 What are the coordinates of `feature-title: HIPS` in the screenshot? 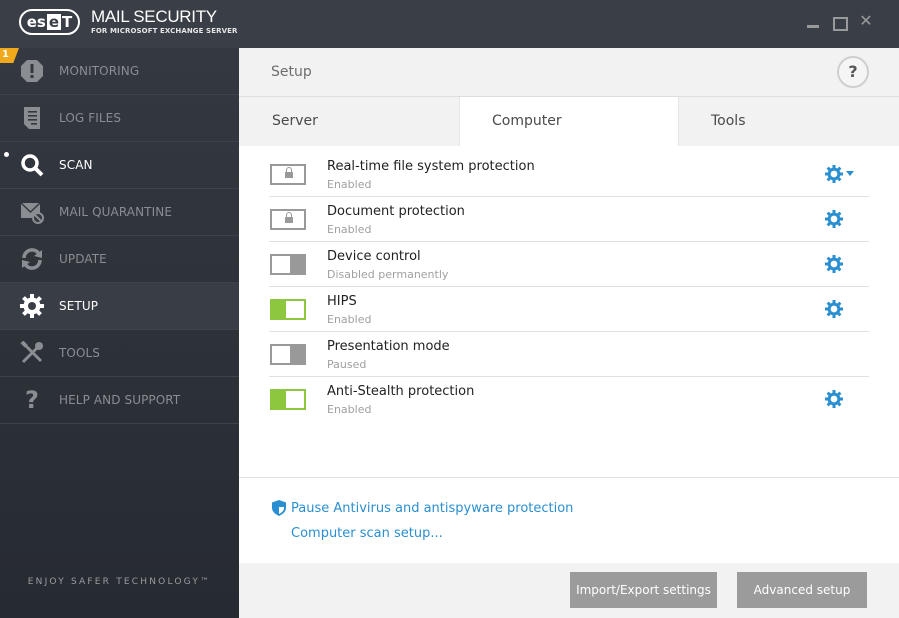 It's located at (342, 301).